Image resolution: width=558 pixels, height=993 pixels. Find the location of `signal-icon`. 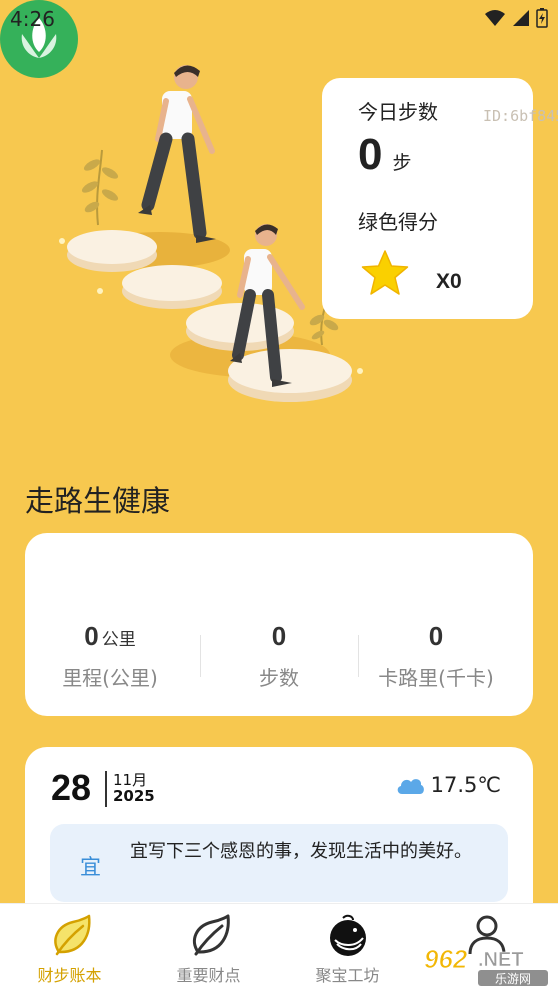

signal-icon is located at coordinates (521, 18).